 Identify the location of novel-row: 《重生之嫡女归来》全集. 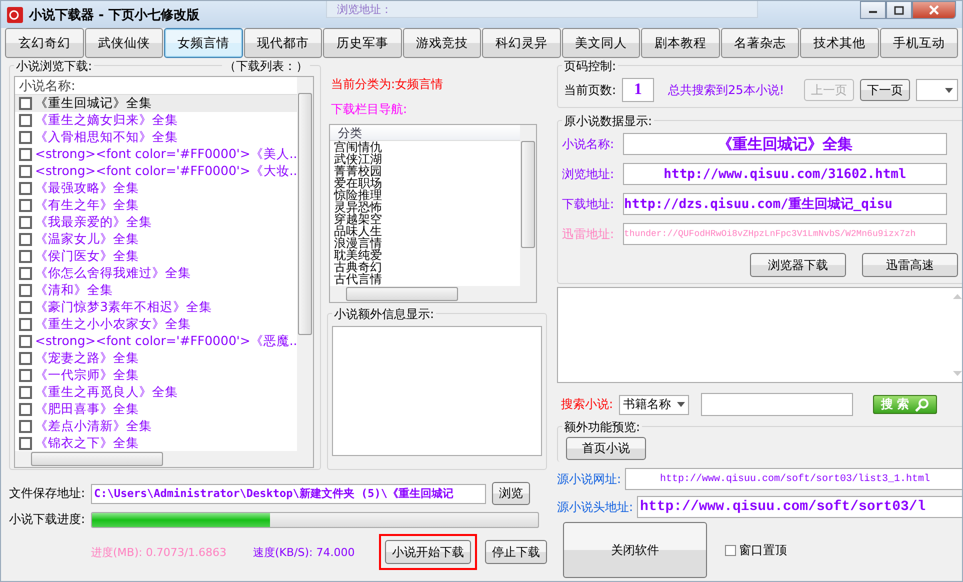
(156, 120).